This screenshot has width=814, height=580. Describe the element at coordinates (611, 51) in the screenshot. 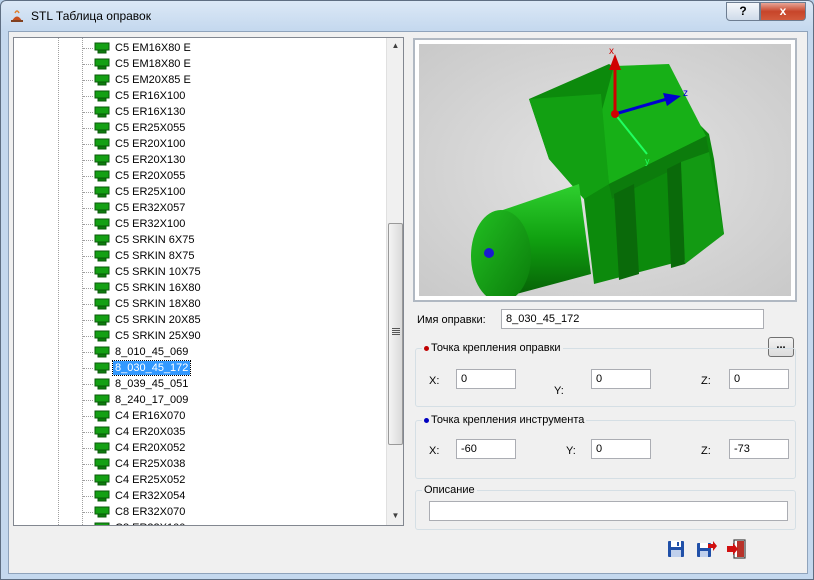

I see `axis-x-label: x` at that location.